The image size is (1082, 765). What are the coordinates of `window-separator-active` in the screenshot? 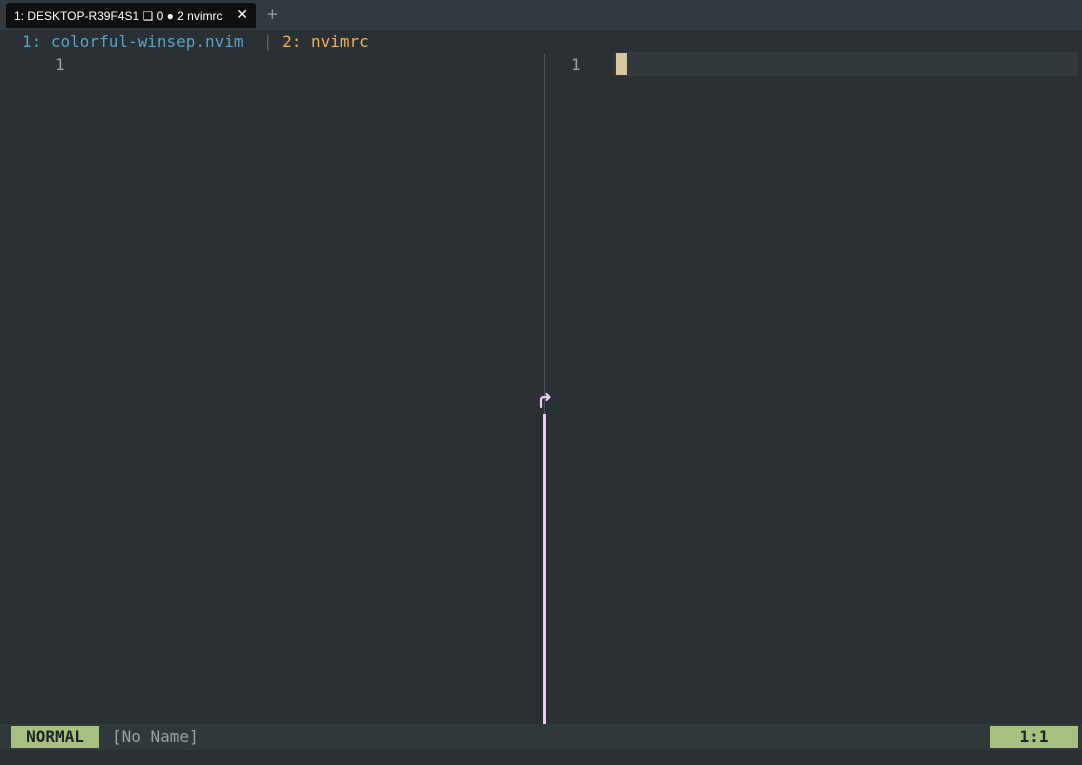 It's located at (544, 569).